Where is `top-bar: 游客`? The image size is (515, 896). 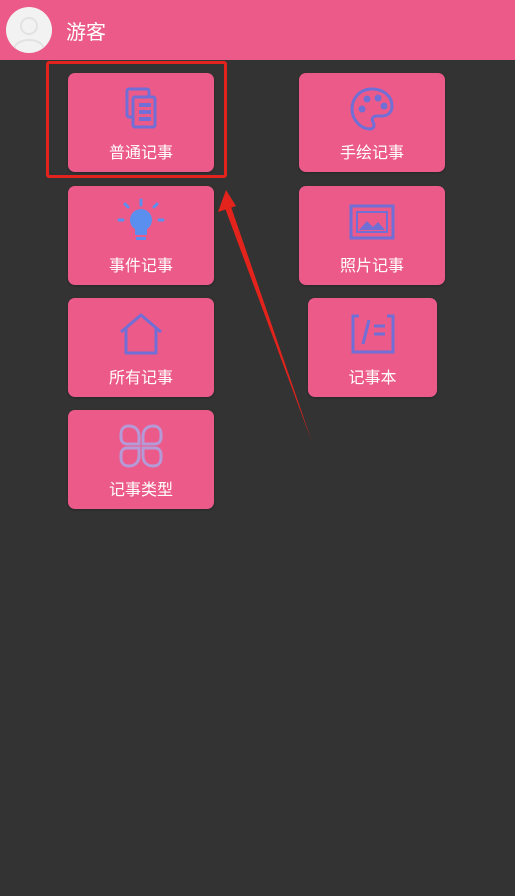
top-bar: 游客 is located at coordinates (257, 30).